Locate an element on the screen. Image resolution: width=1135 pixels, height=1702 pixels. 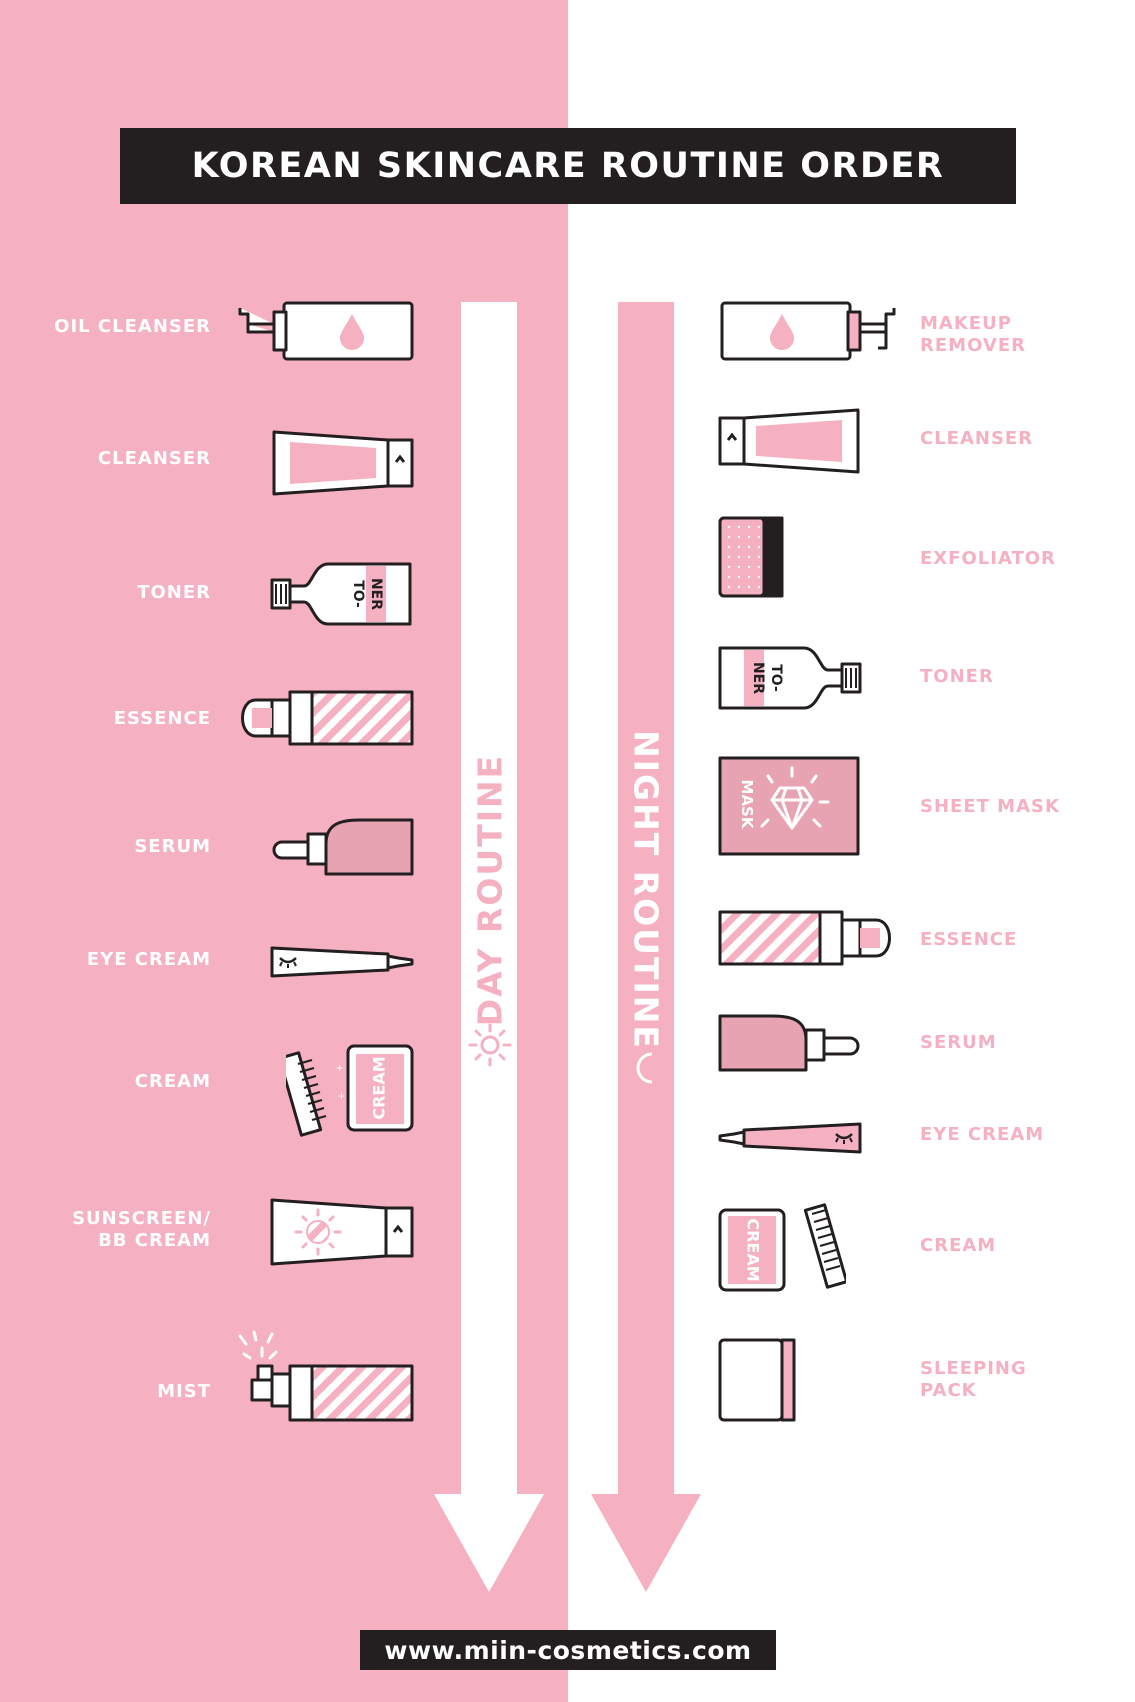
moon-icon is located at coordinates (644, 1068).